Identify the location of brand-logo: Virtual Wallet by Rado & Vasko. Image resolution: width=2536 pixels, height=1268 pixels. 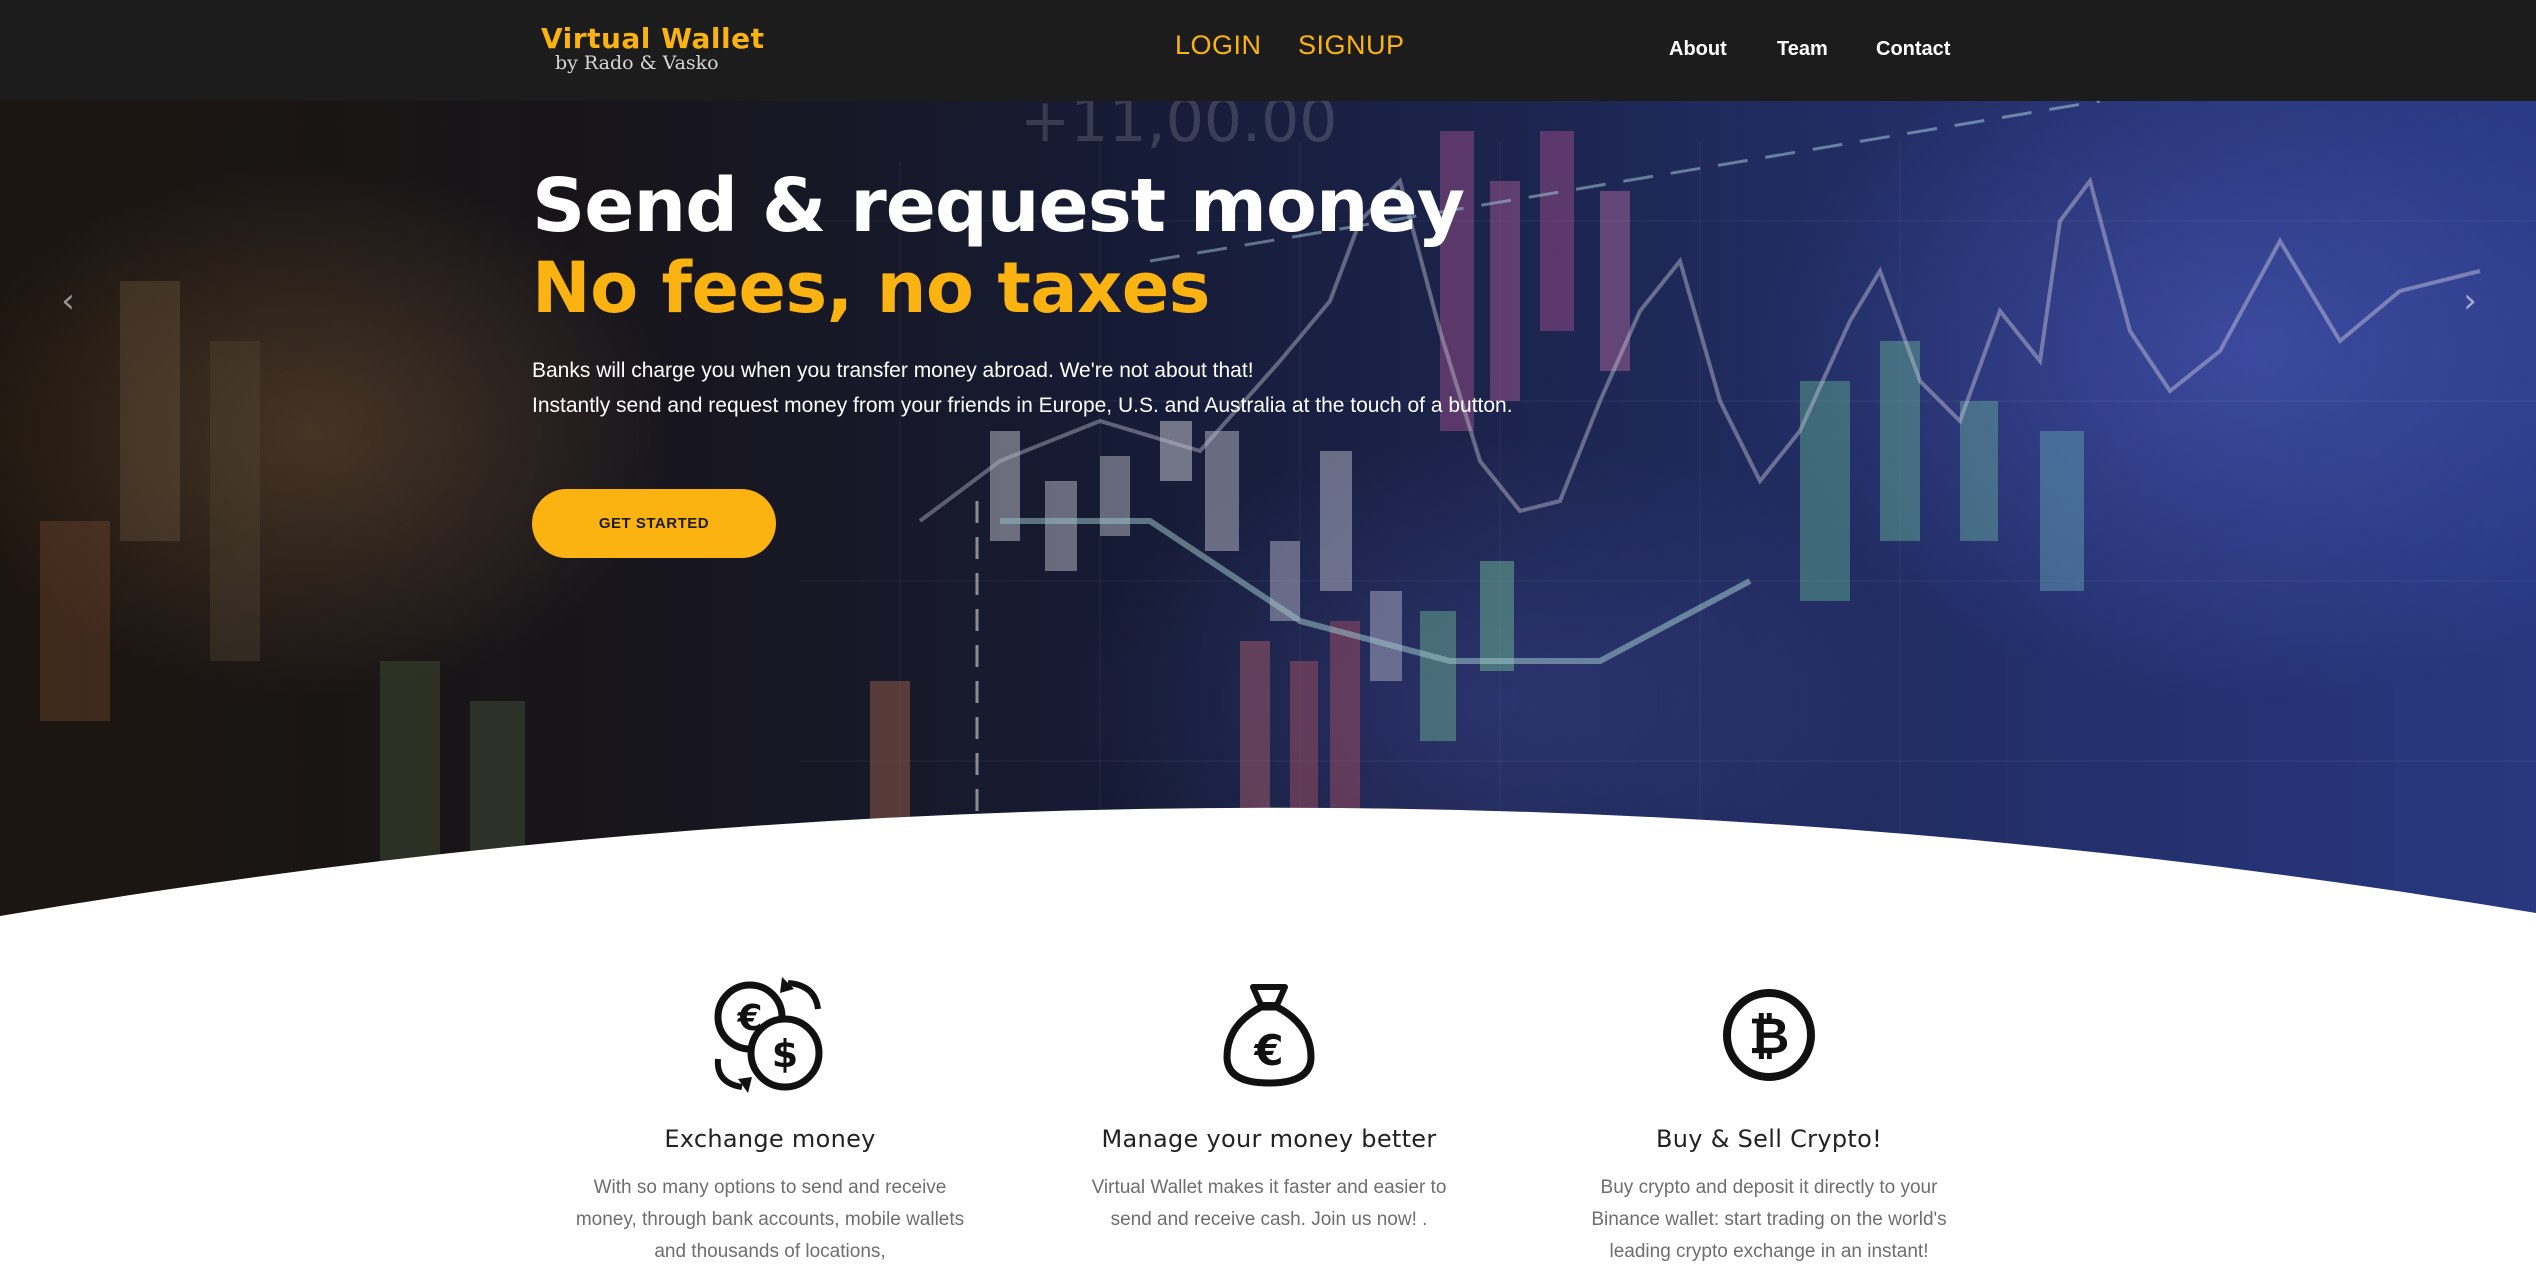
(652, 50).